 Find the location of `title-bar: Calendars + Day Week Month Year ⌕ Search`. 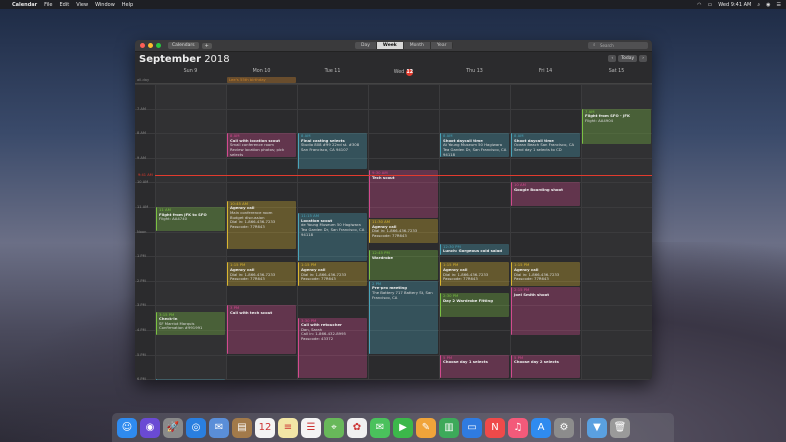

title-bar: Calendars + Day Week Month Year ⌕ Search is located at coordinates (393, 46).